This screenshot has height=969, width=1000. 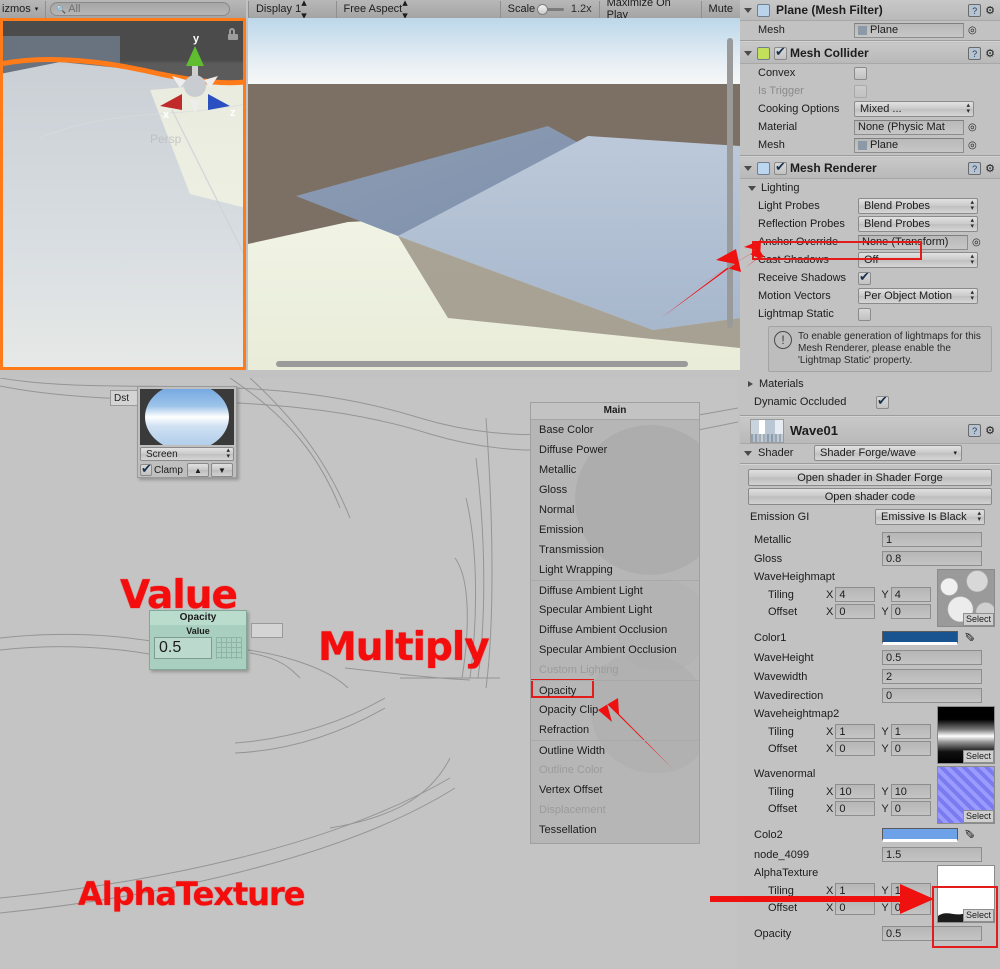 What do you see at coordinates (918, 296) in the screenshot?
I see `motion-vectors-dropdown: Per Object Motion ▴ ▾` at bounding box center [918, 296].